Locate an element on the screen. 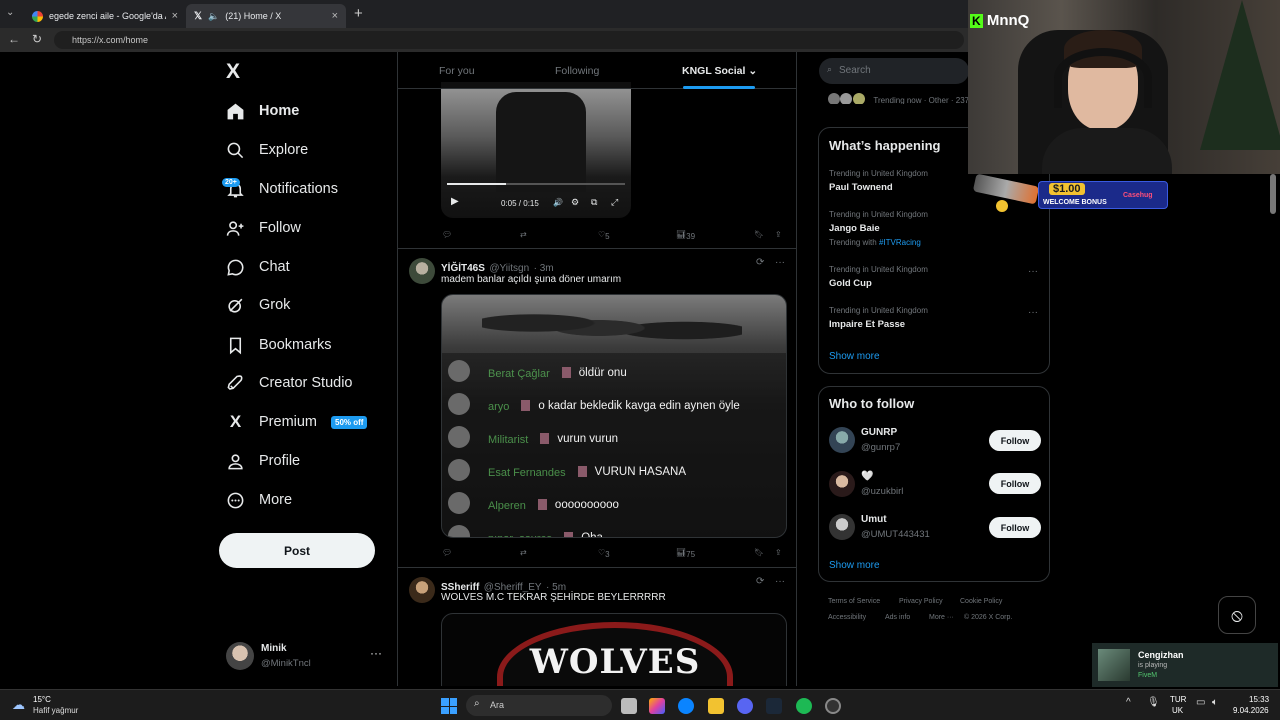 This screenshot has height=720, width=1280. like-button: ♡ 5 is located at coordinates (604, 235).